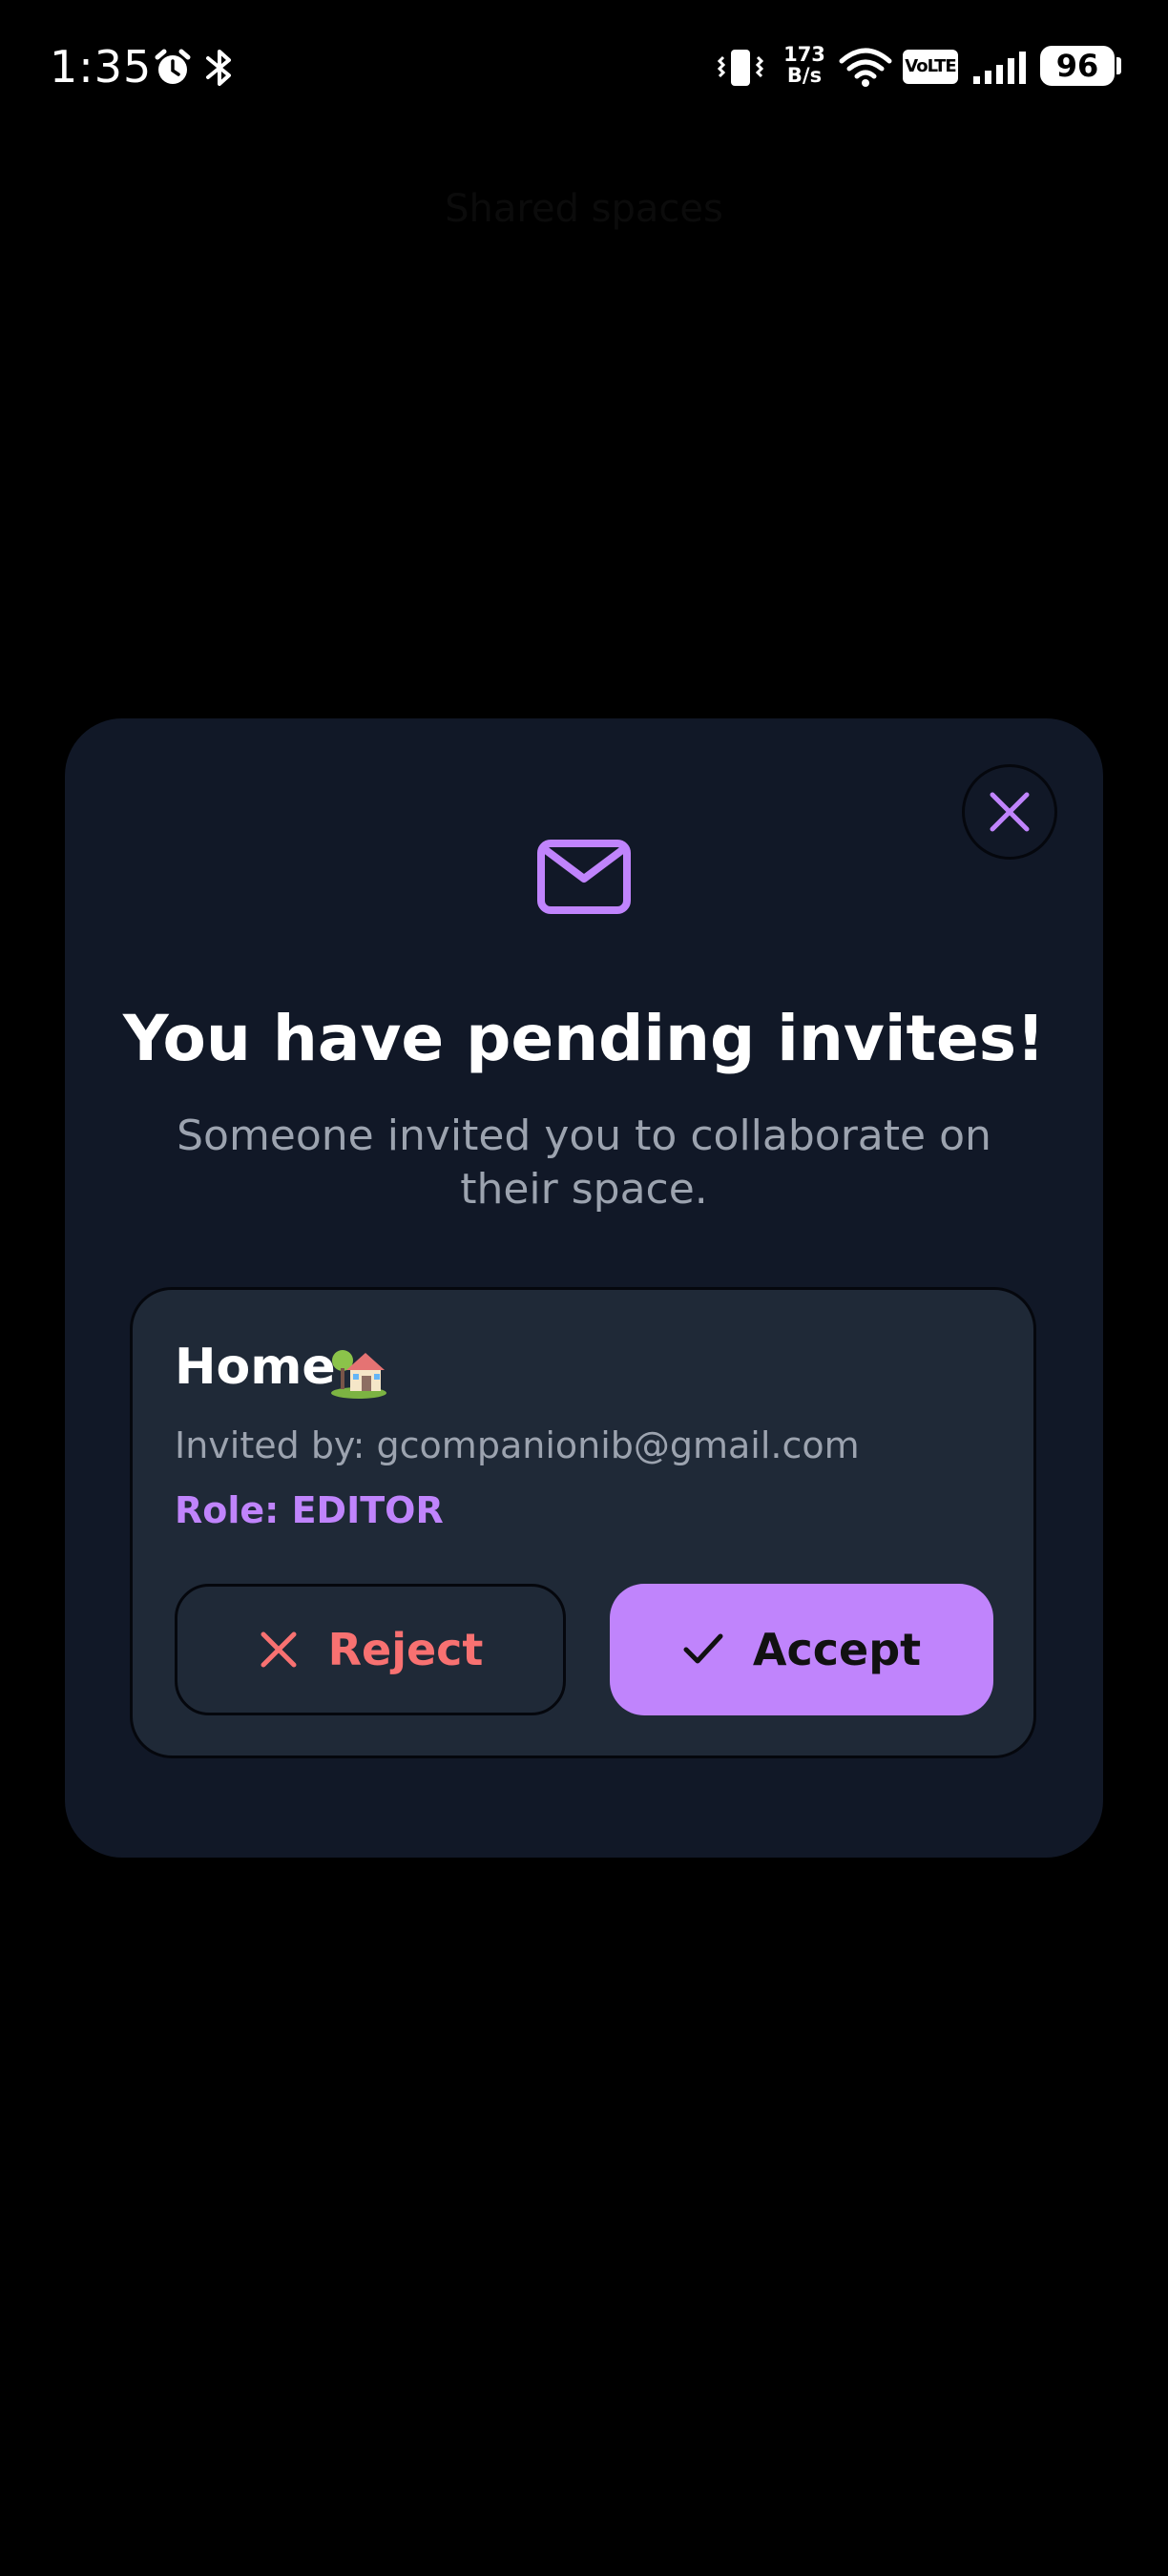  Describe the element at coordinates (218, 68) in the screenshot. I see `bluetooth-icon` at that location.